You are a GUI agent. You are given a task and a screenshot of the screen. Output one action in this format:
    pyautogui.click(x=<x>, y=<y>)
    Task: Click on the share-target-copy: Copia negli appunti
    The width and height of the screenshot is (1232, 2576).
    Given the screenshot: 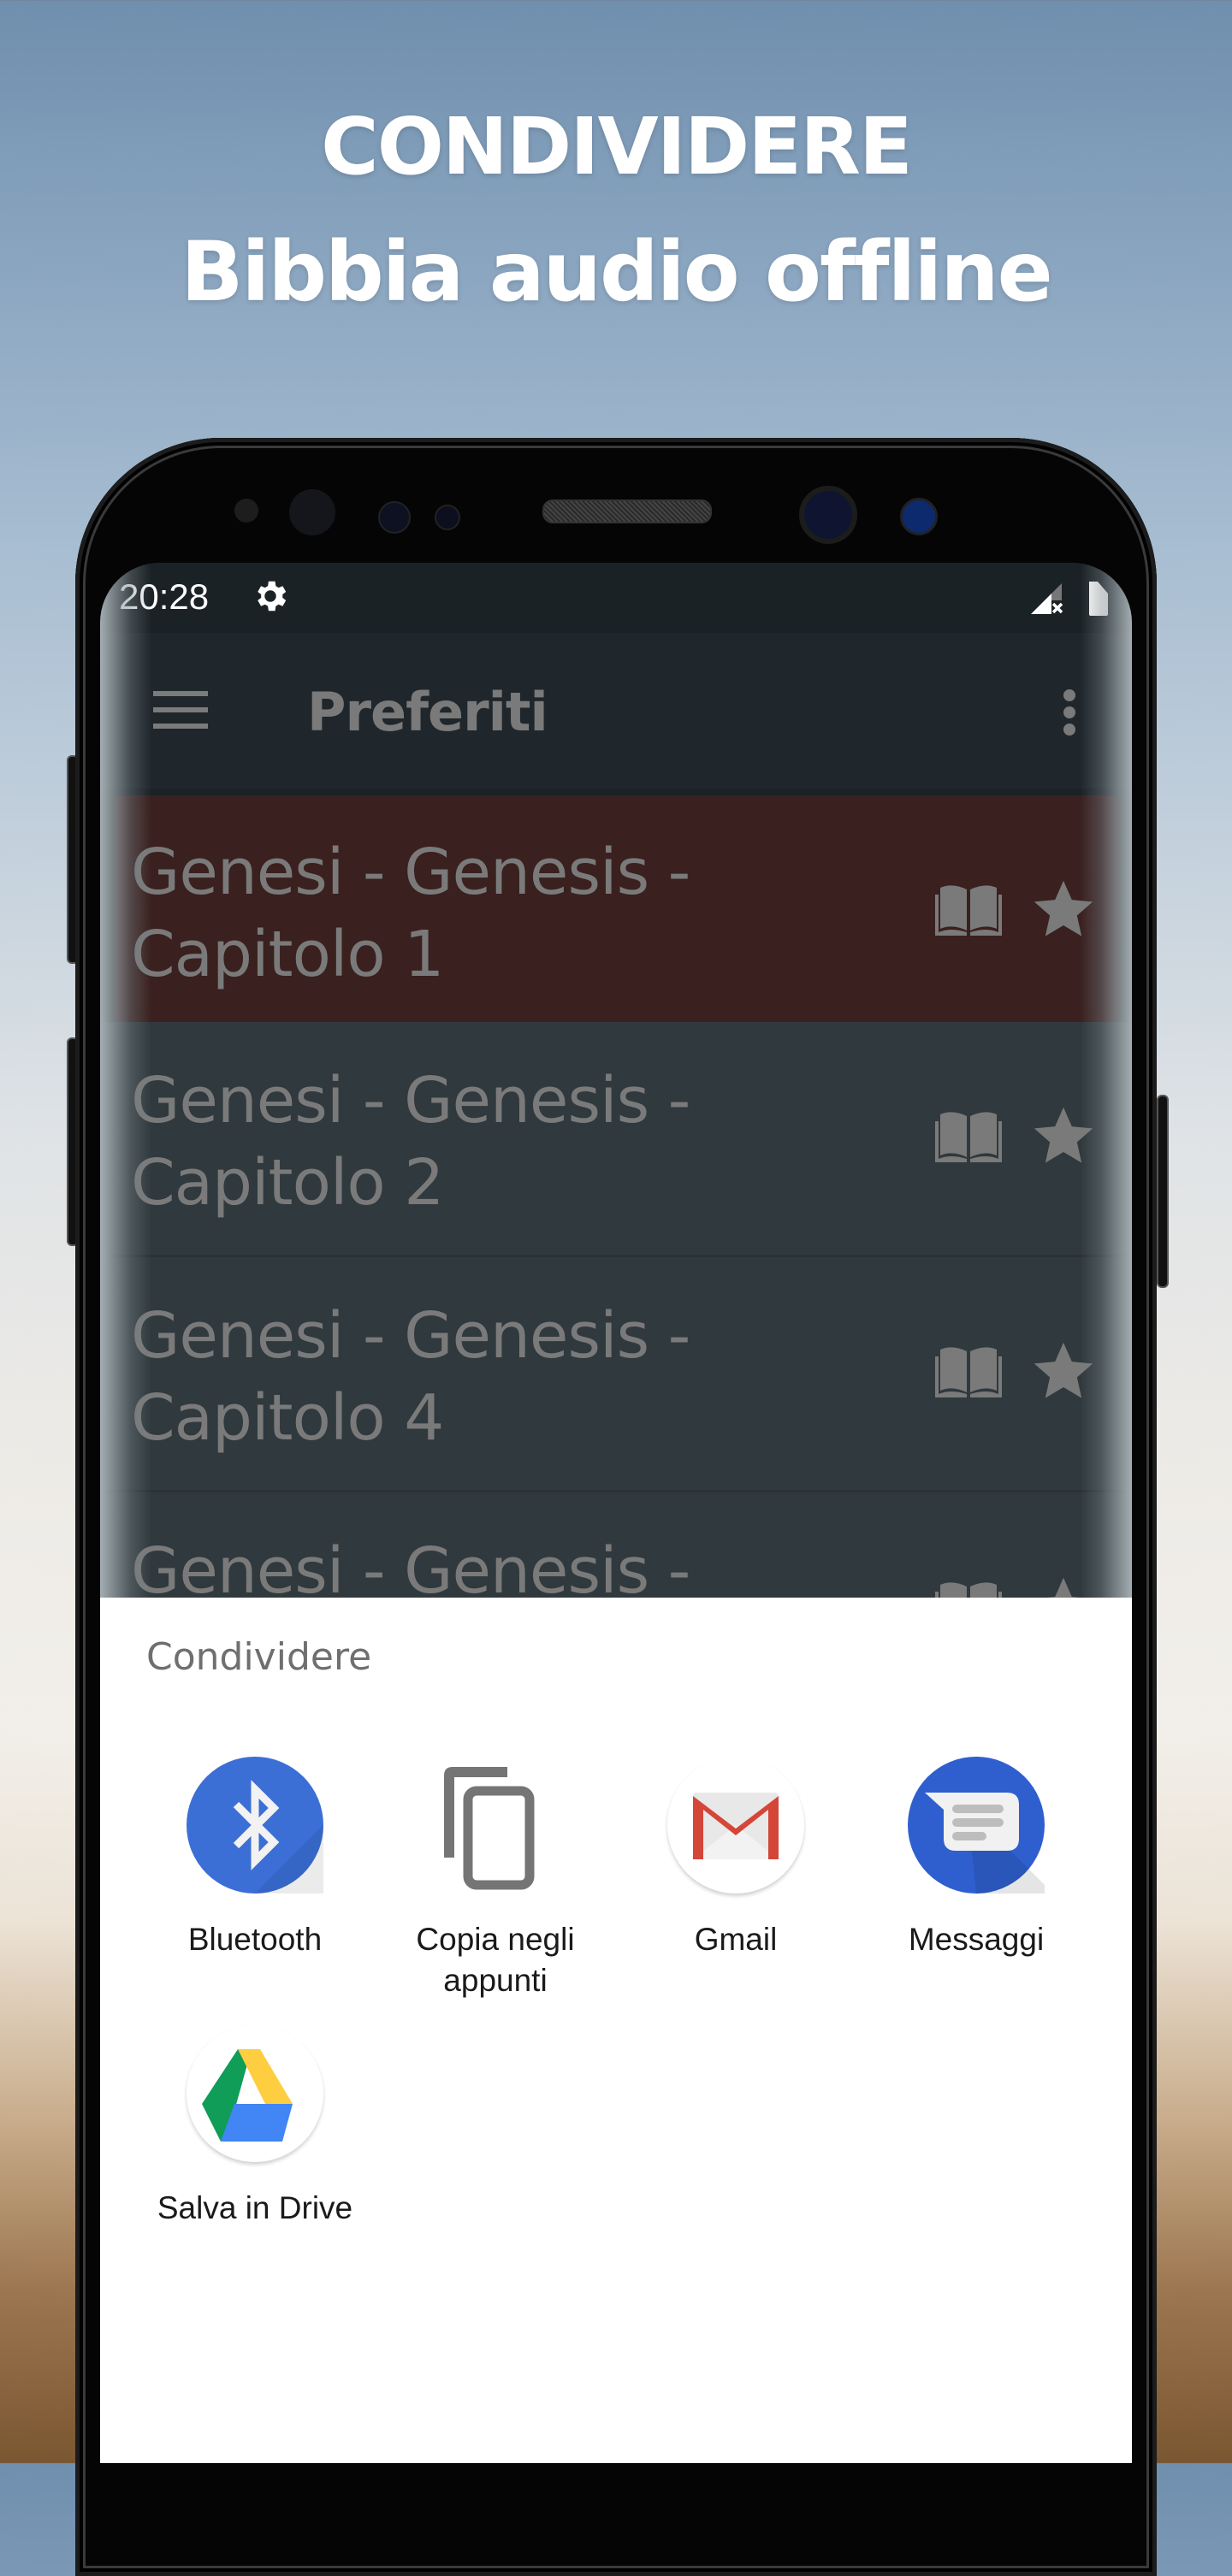 What is the action you would take?
    pyautogui.click(x=495, y=1879)
    